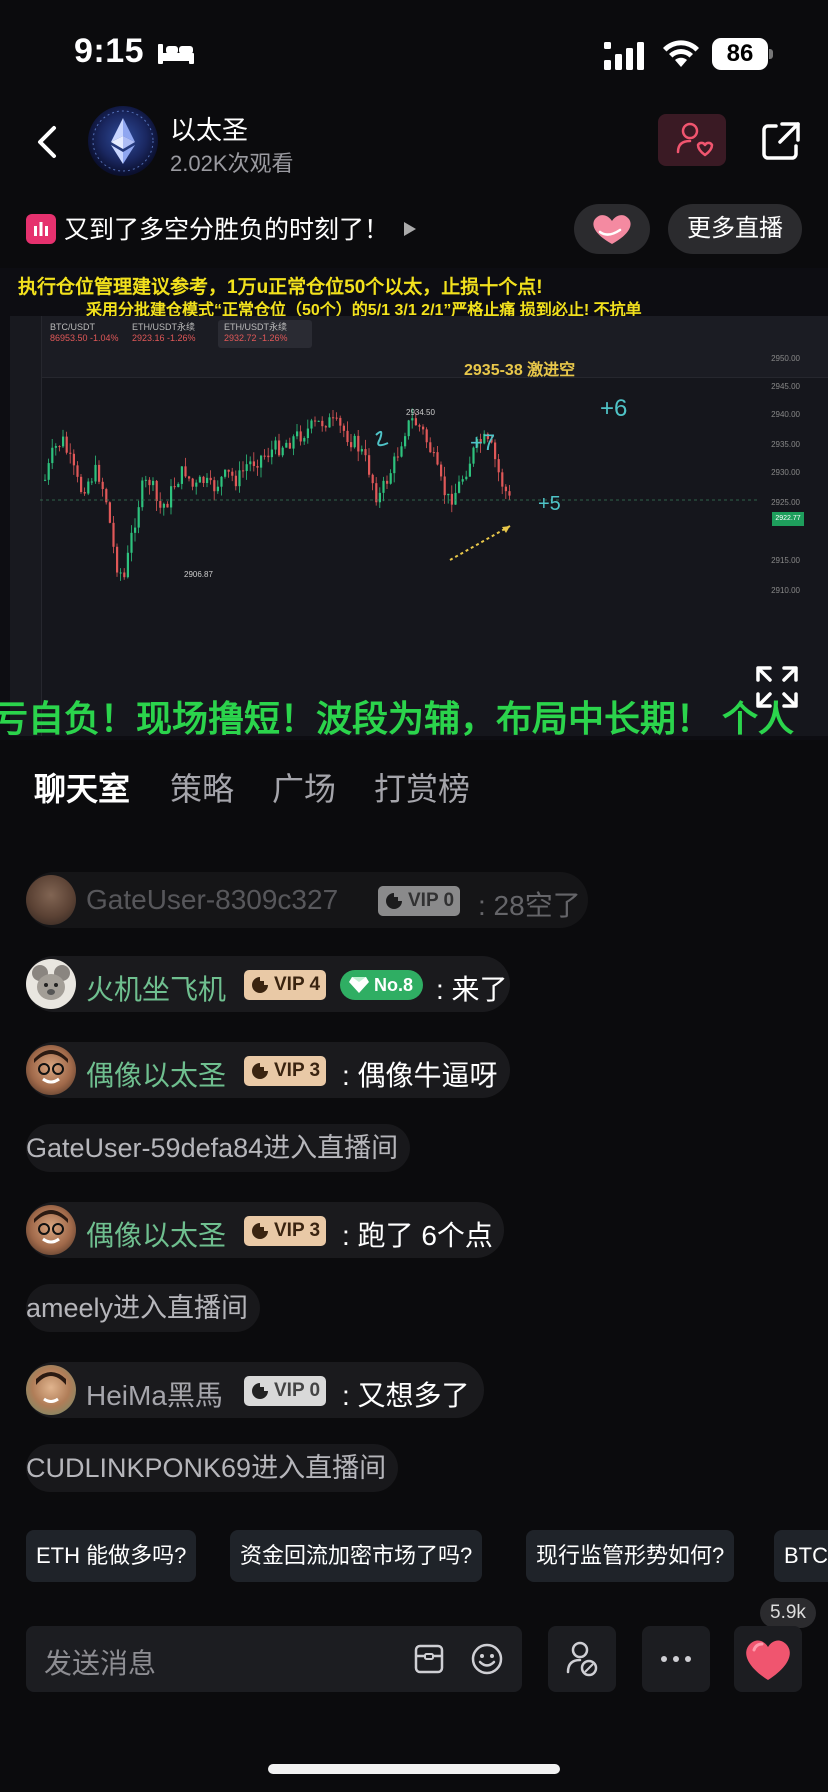 The image size is (828, 1792). I want to click on fullscreen-icon, so click(777, 687).